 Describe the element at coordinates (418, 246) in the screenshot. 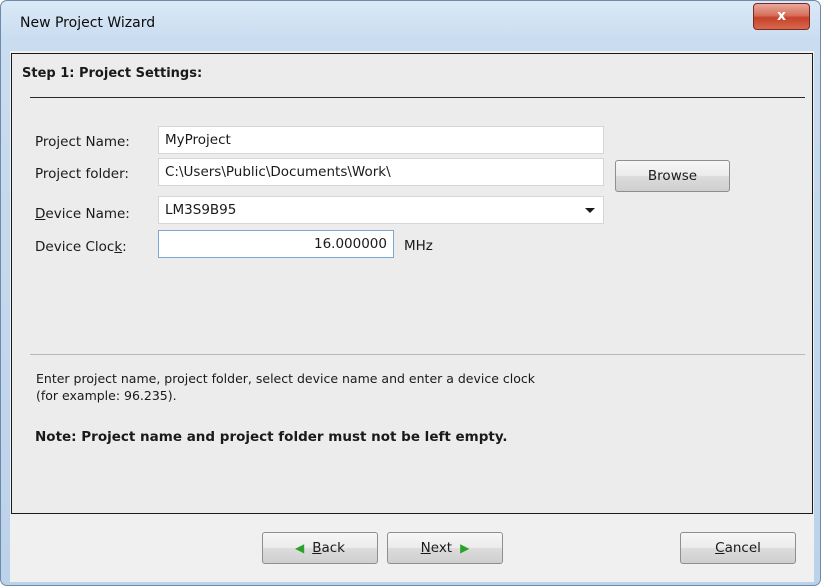

I see `clock-units: MHz` at that location.